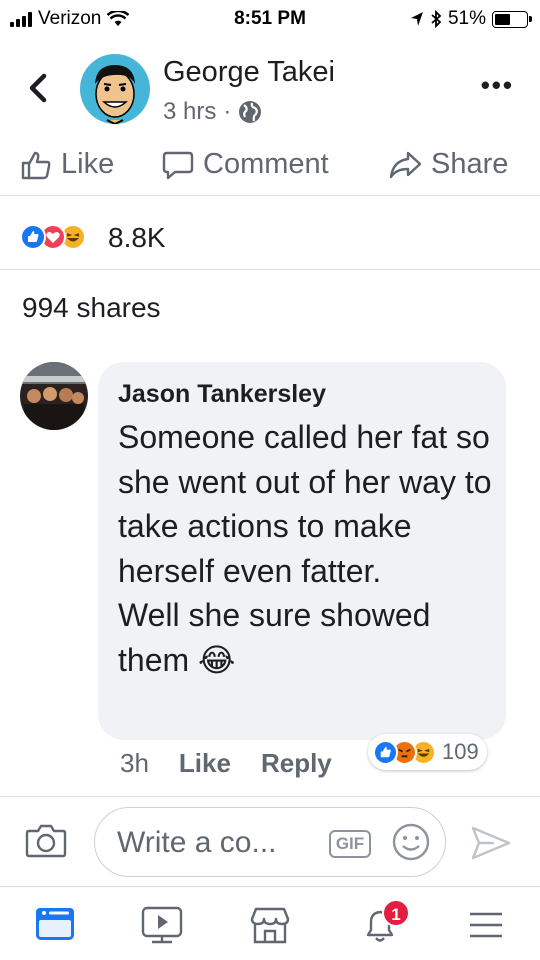 The width and height of the screenshot is (540, 960). I want to click on like-button: Like, so click(67, 164).